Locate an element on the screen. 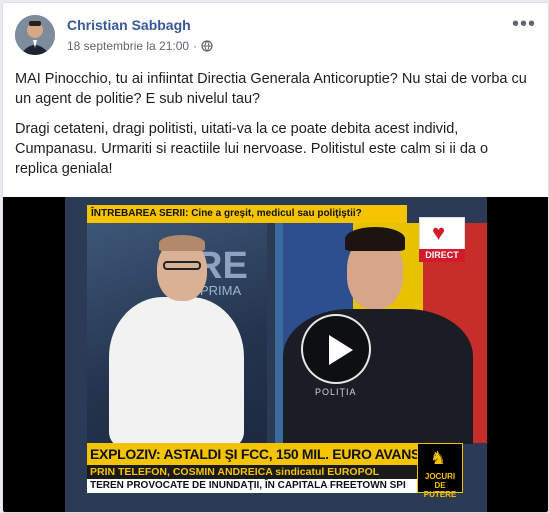 The image size is (549, 513). globe-icon is located at coordinates (207, 46).